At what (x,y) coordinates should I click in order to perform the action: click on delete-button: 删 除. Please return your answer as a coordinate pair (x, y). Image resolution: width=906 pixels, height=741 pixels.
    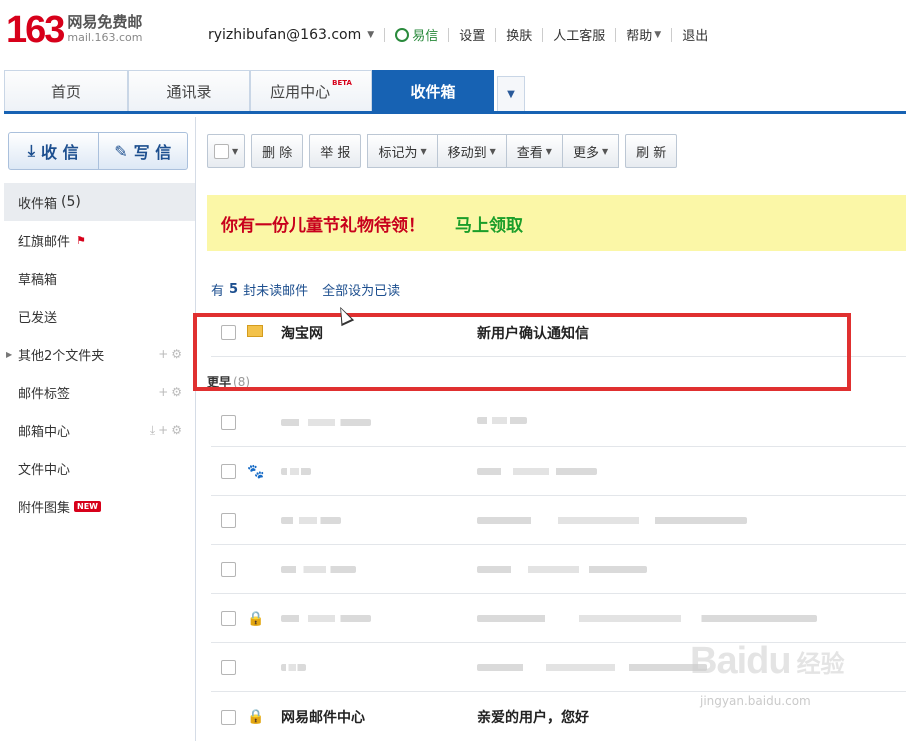
    Looking at the image, I should click on (277, 151).